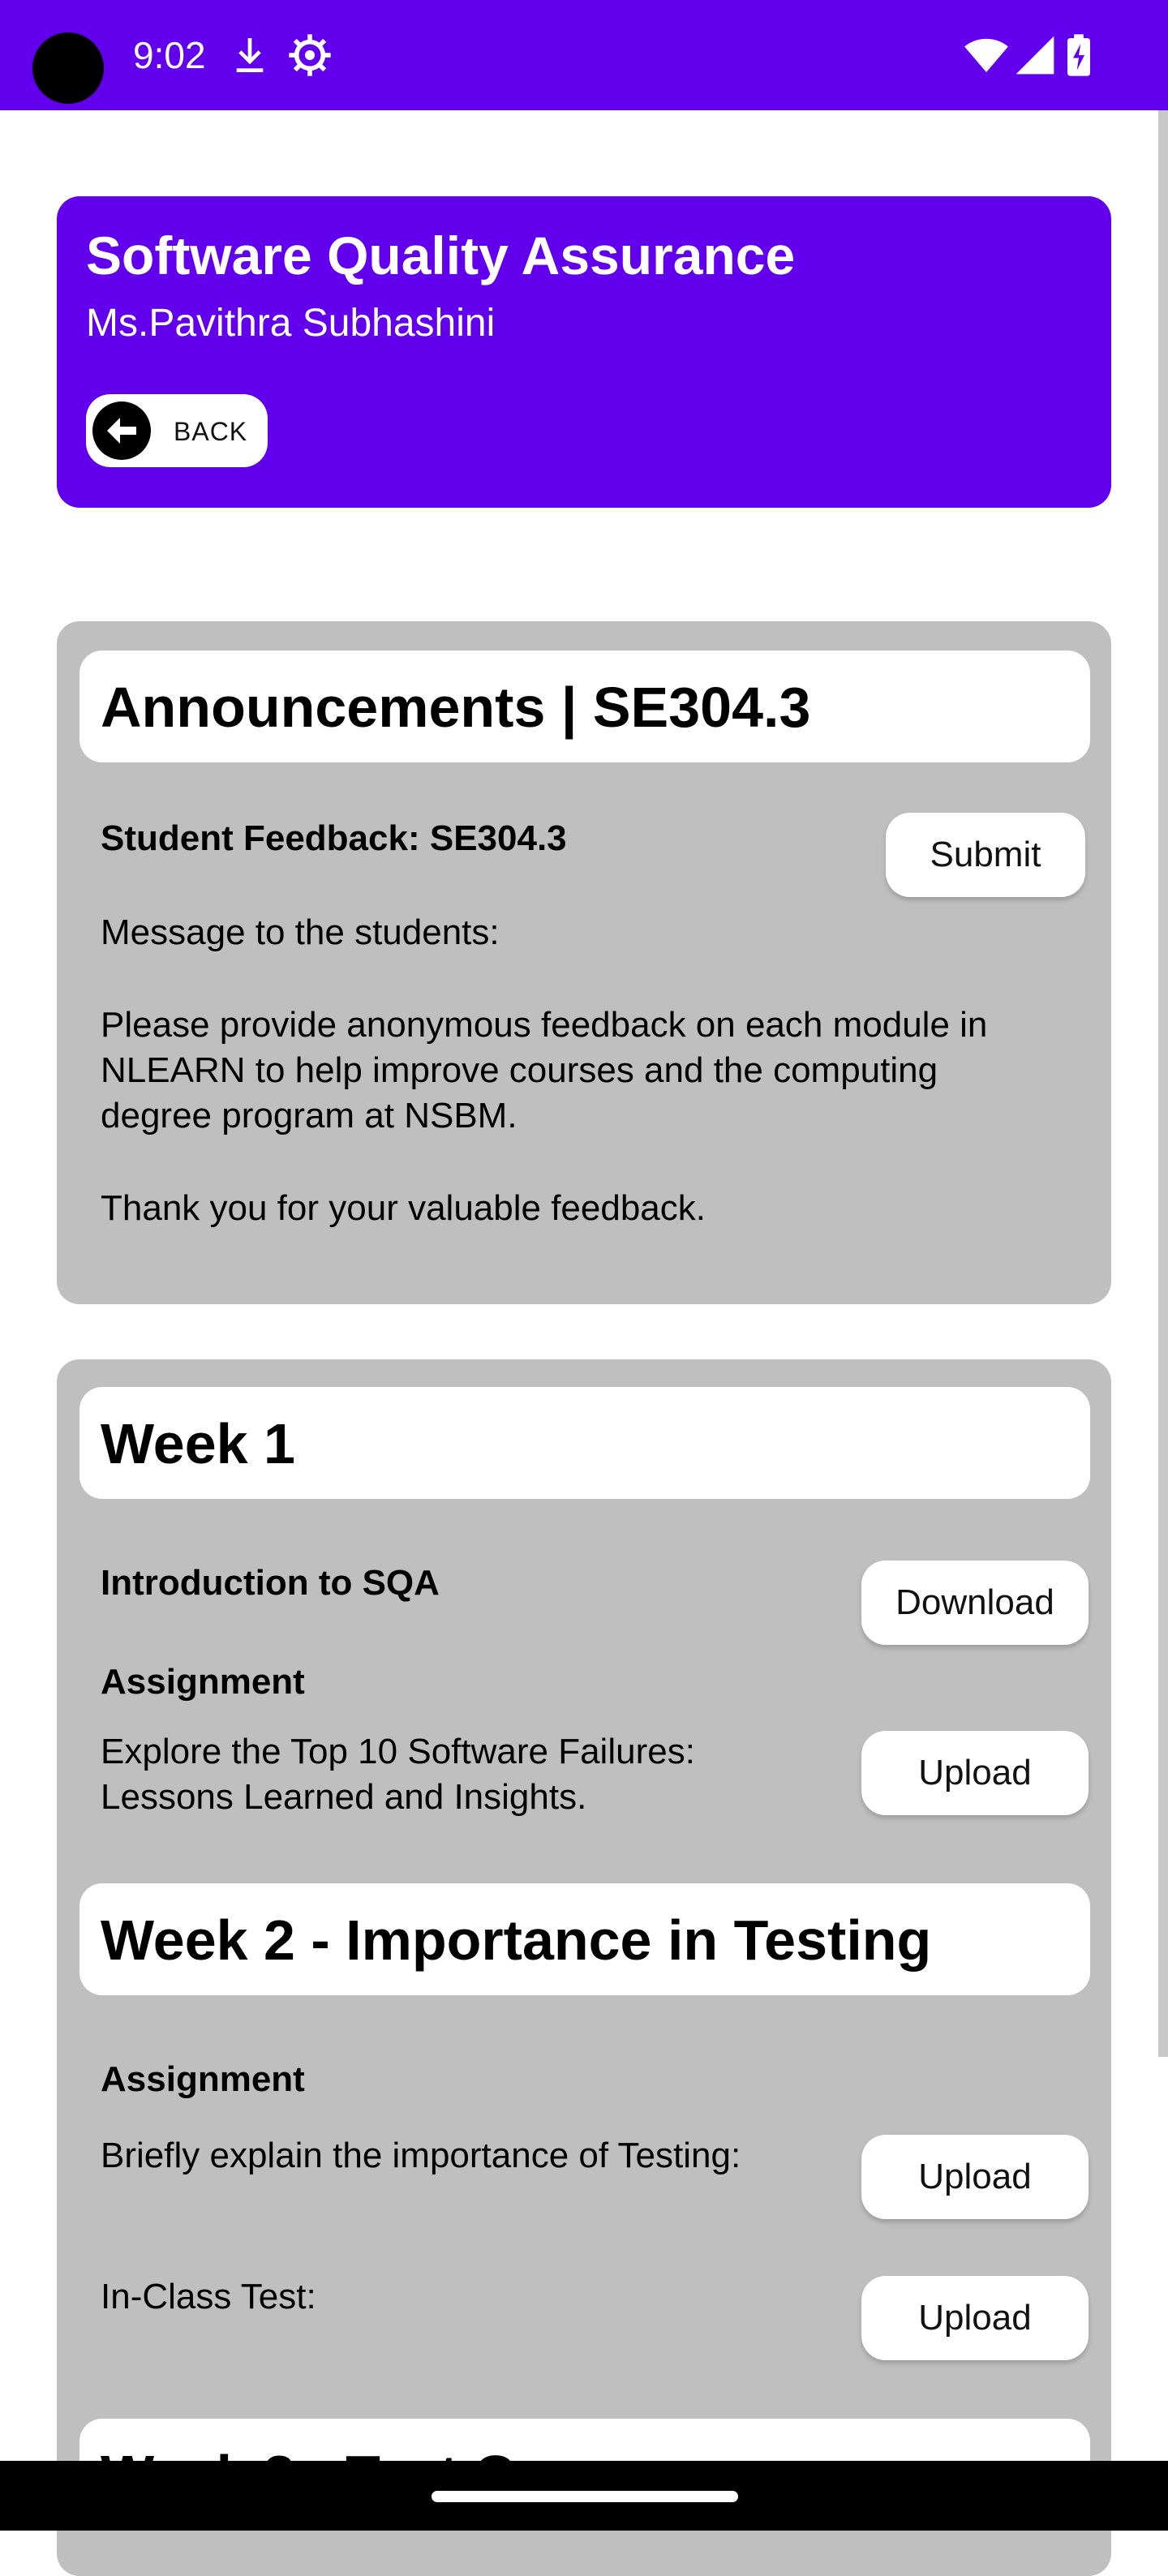 This screenshot has height=2576, width=1168. I want to click on front-camera, so click(68, 68).